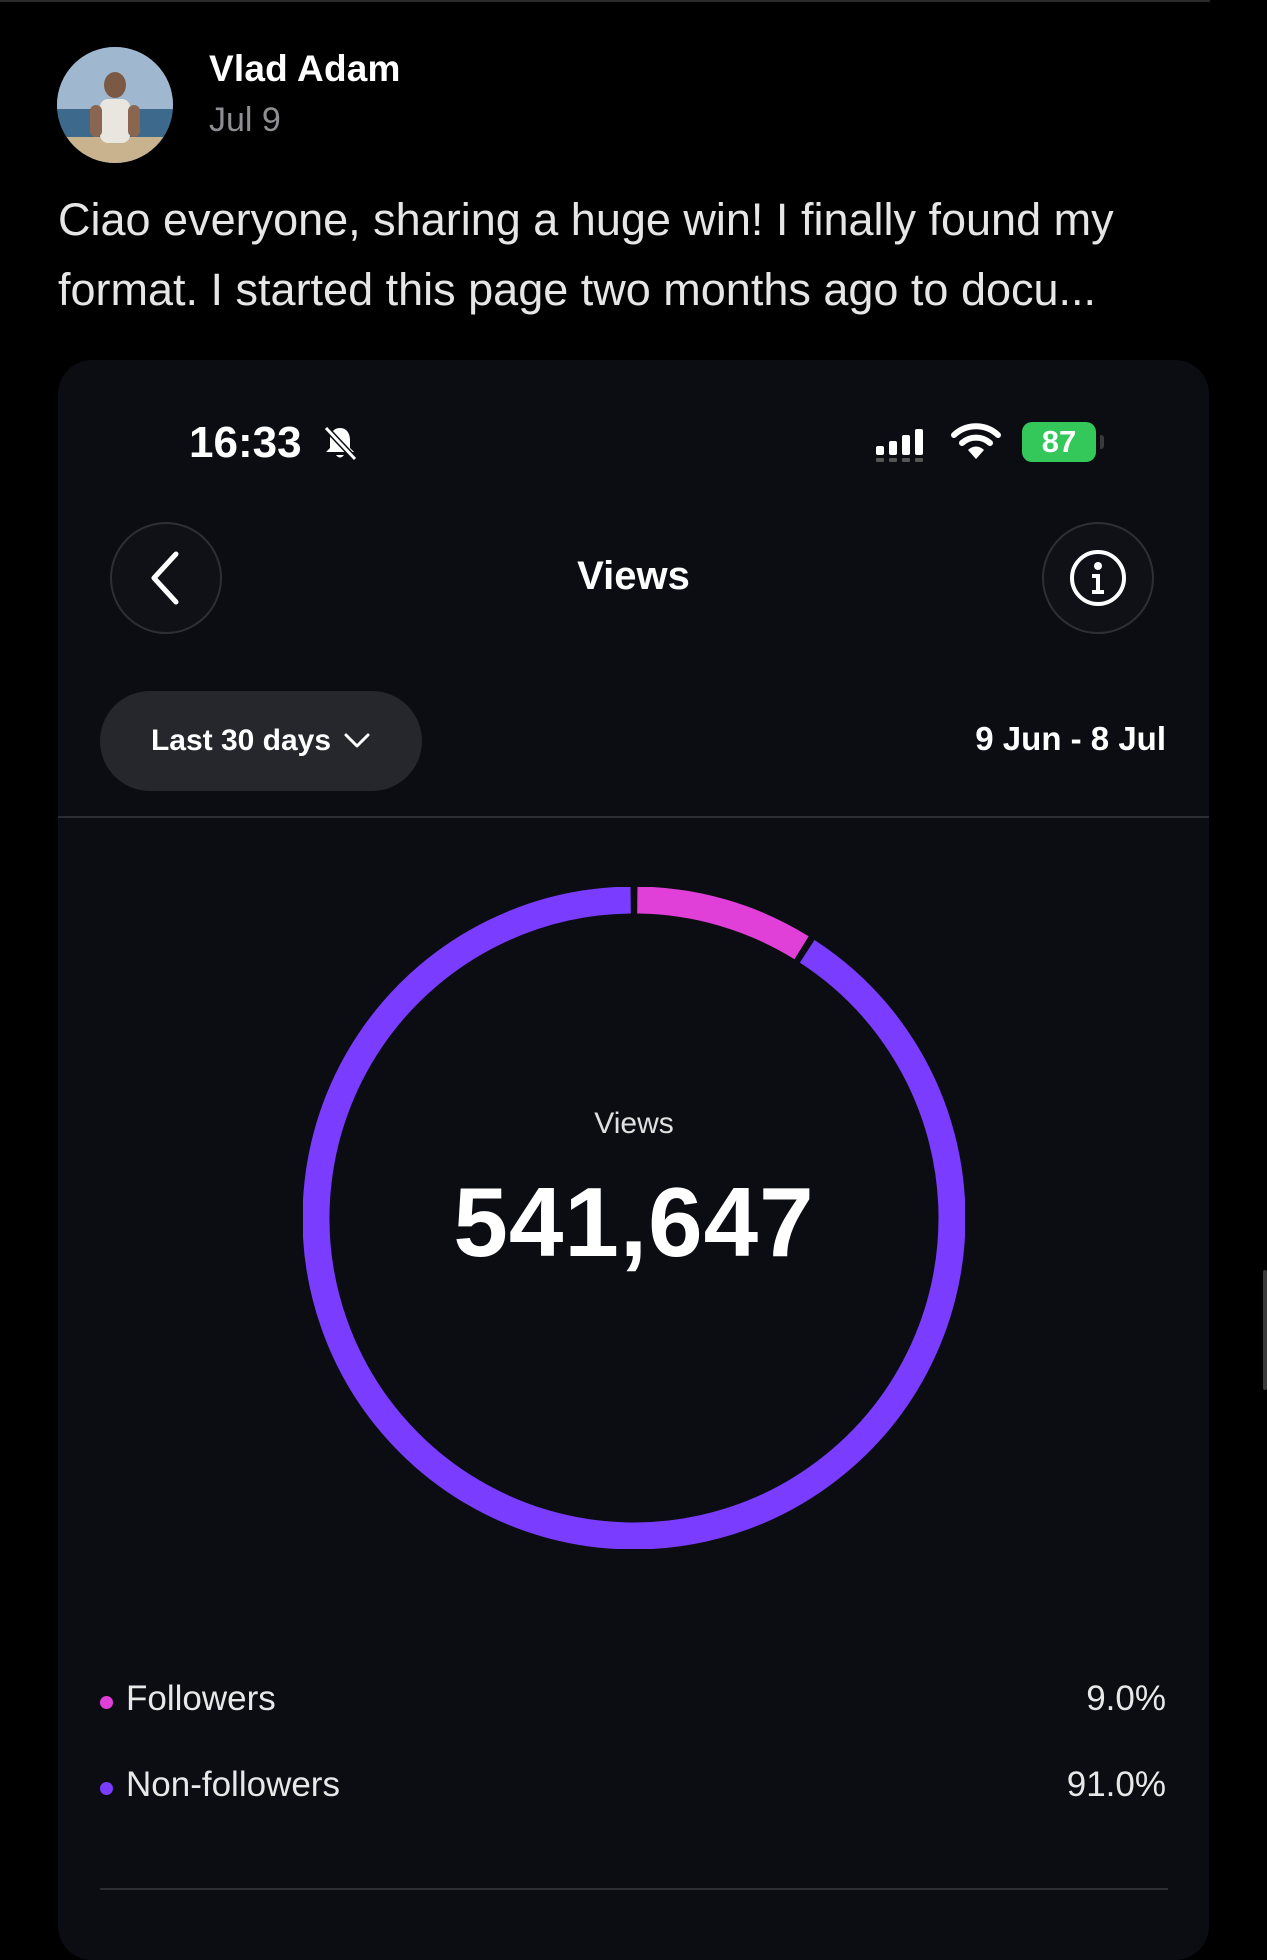 This screenshot has width=1267, height=1960. What do you see at coordinates (634, 1123) in the screenshot?
I see `donut-center-label: Views` at bounding box center [634, 1123].